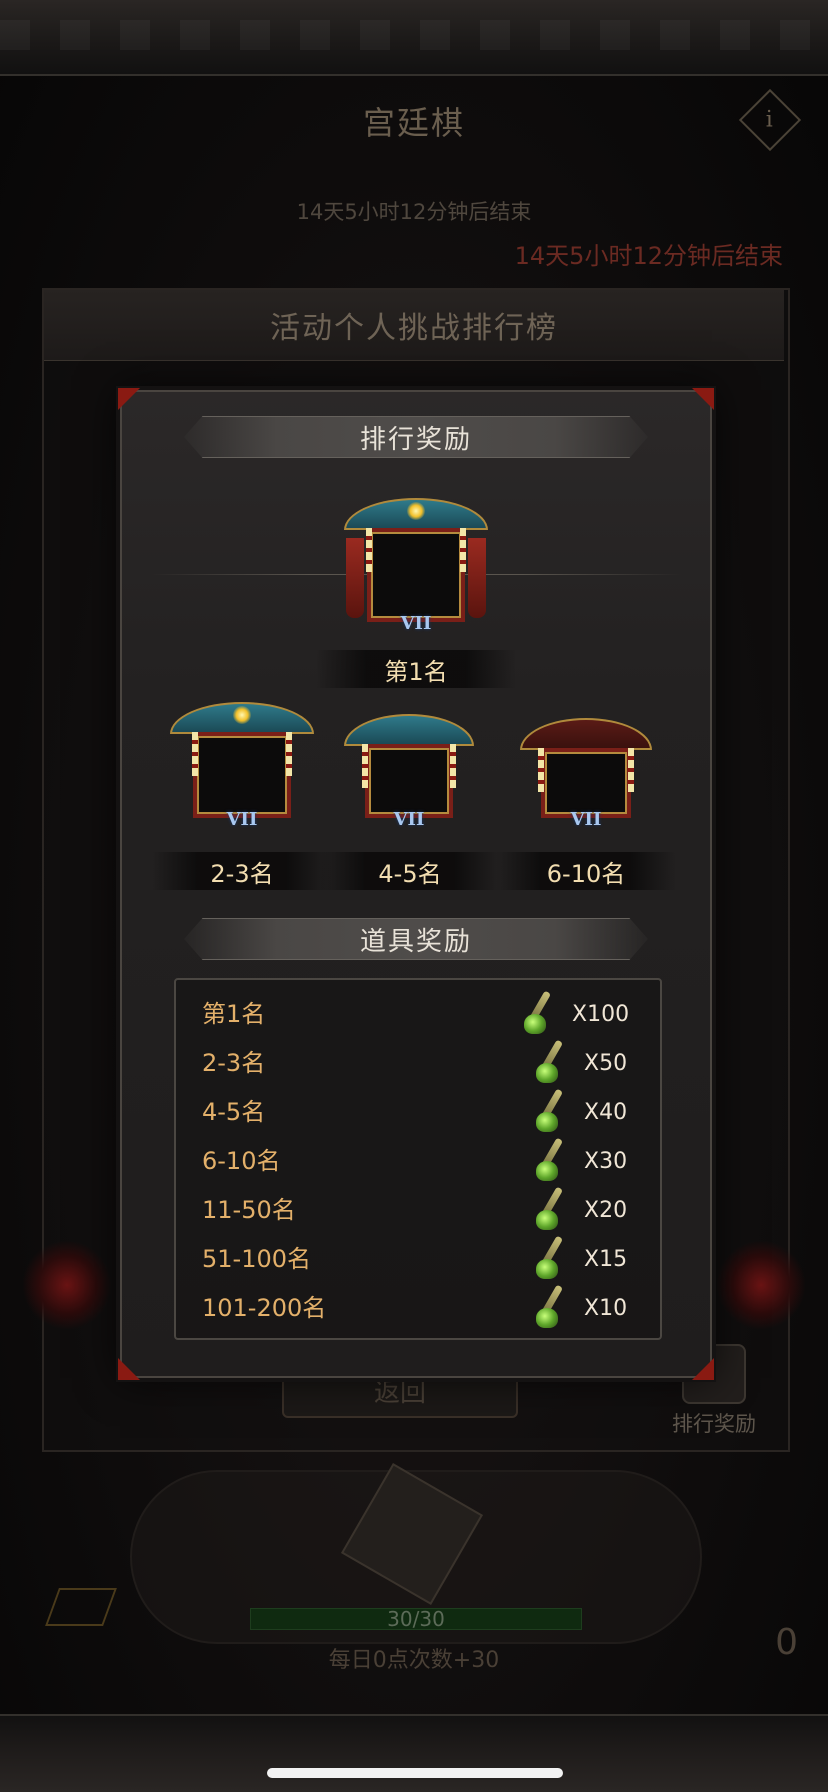  What do you see at coordinates (606, 1112) in the screenshot?
I see `item-quantity: X40` at bounding box center [606, 1112].